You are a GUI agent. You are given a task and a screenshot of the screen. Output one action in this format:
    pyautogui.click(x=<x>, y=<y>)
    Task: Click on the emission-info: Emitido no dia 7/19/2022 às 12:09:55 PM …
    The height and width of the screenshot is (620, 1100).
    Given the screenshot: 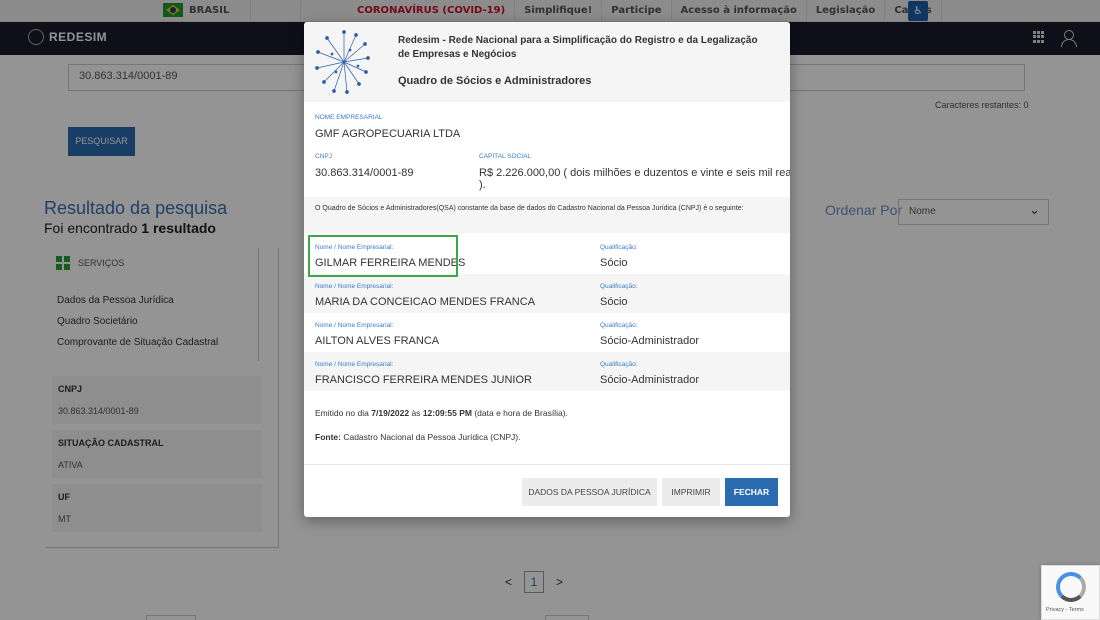 What is the action you would take?
    pyautogui.click(x=441, y=413)
    